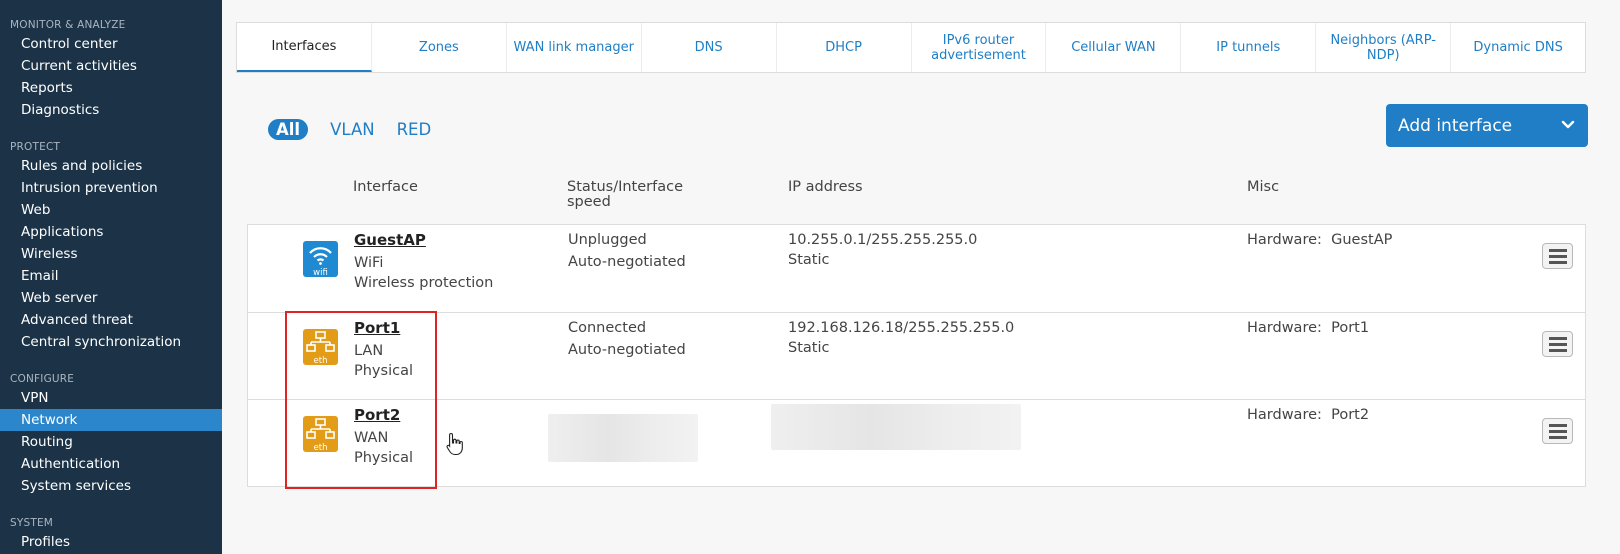 Image resolution: width=1620 pixels, height=554 pixels. I want to click on nav-advanced-threat: Advanced threat, so click(111, 320).